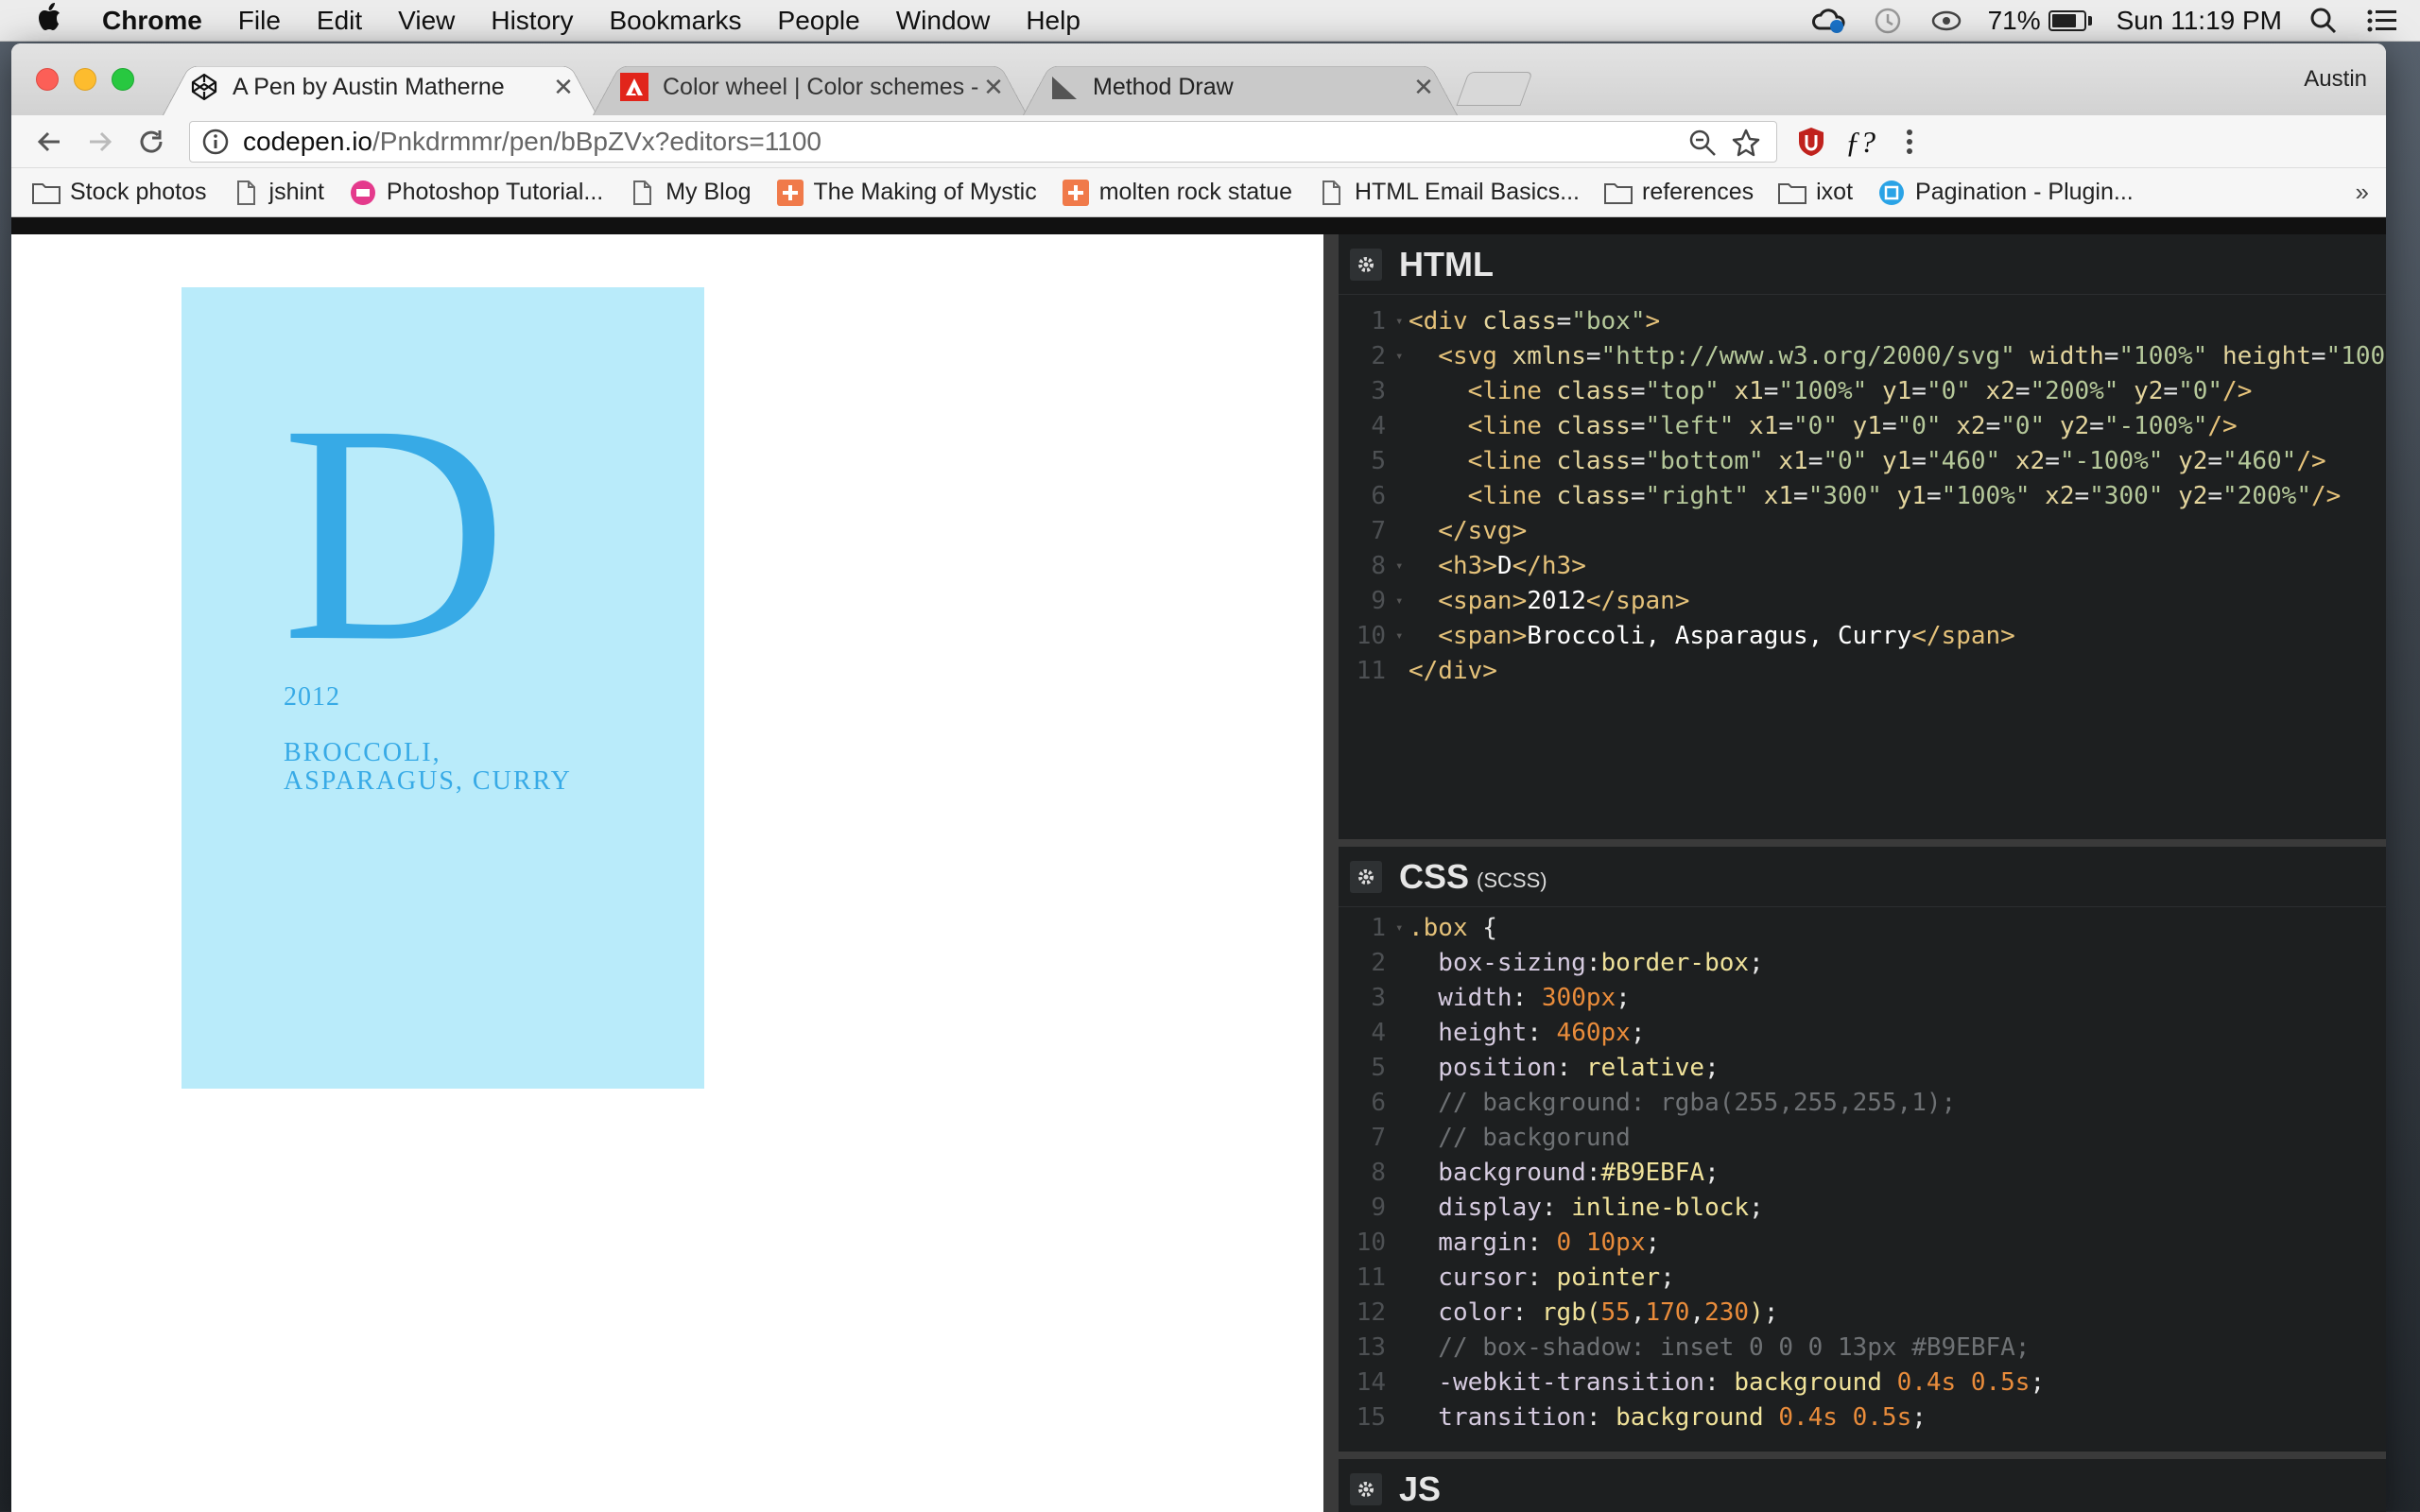  I want to click on preview-box: D 2012 Broccoli, Asparagus, Curry, so click(443, 688).